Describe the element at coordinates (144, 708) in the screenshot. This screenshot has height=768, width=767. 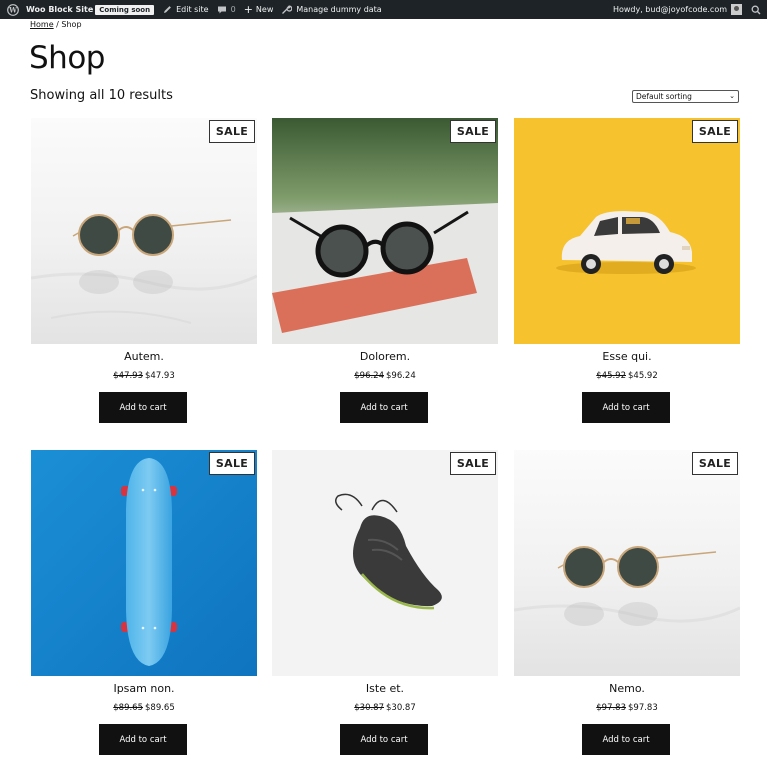
I see `product-price: $89.65 $89.65` at that location.